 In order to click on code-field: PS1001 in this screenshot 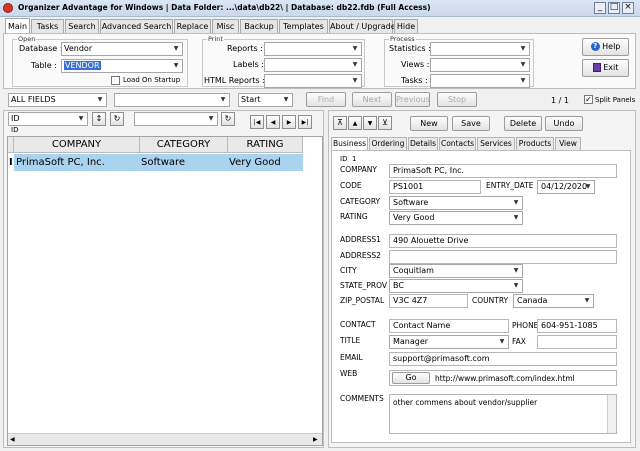, I will do `click(435, 187)`.